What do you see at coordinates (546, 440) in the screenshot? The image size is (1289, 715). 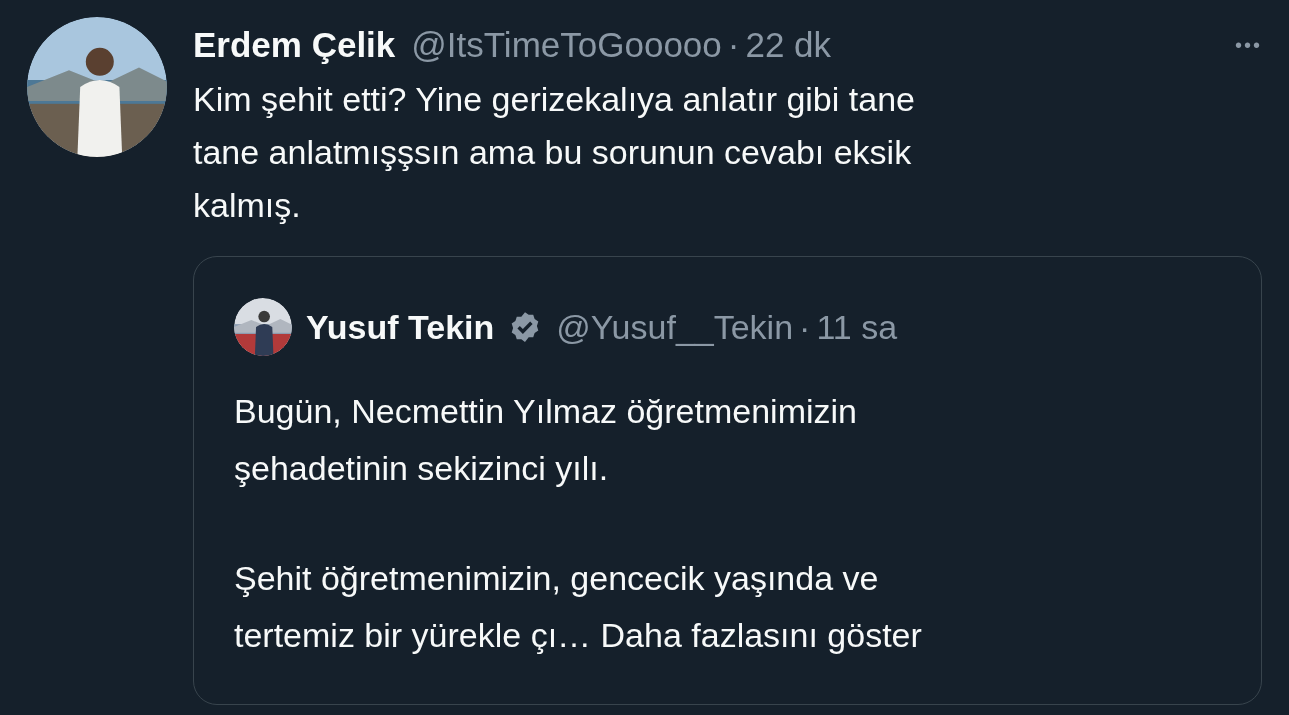 I see `quoted-tweet-text: Bugün, Necmettin Yılmaz öğretmenimizin şehadetinin sekizinci yılı.` at bounding box center [546, 440].